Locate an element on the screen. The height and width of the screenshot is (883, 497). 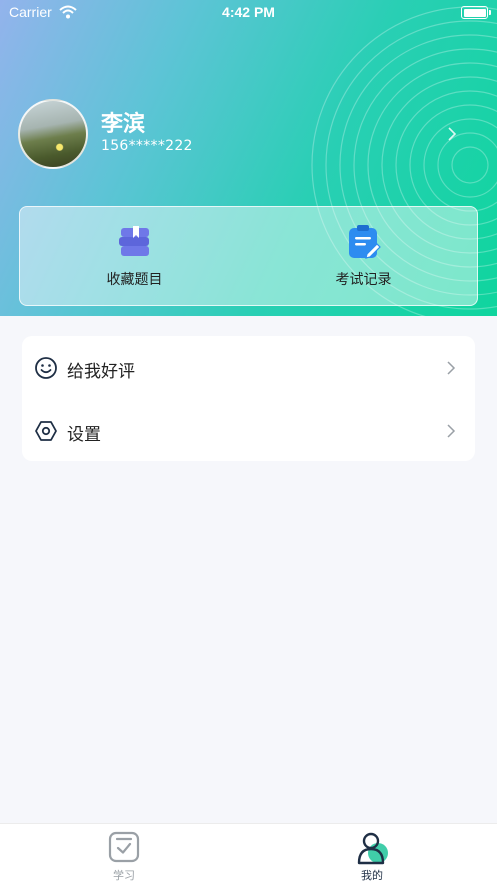
user-phone: 156*****222 is located at coordinates (147, 146).